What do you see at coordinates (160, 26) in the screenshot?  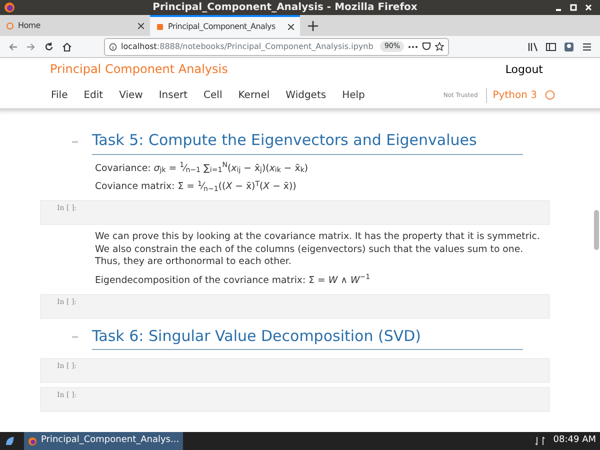 I see `notebook-favicon-icon` at bounding box center [160, 26].